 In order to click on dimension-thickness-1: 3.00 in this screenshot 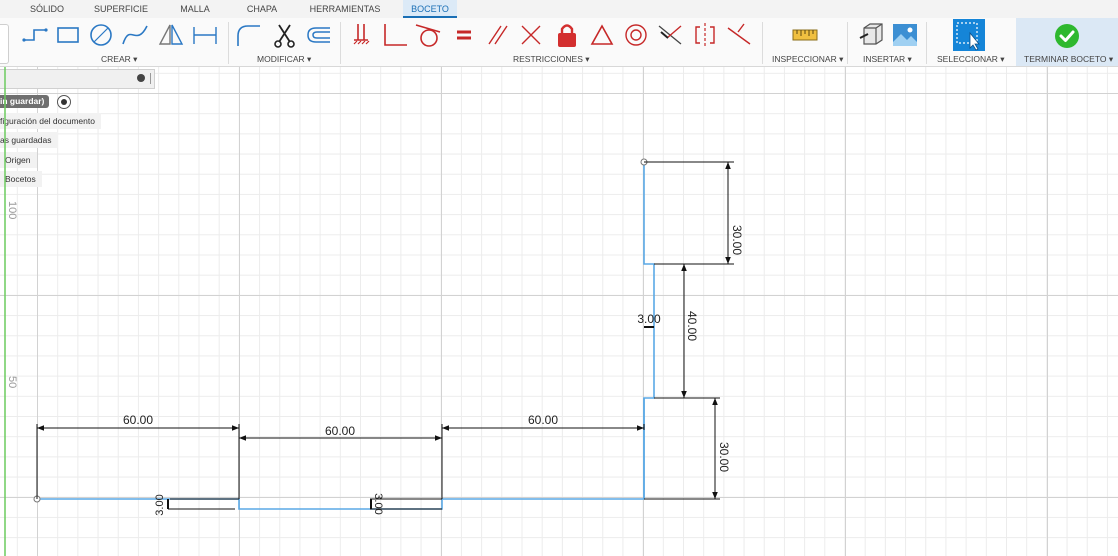, I will do `click(160, 504)`.